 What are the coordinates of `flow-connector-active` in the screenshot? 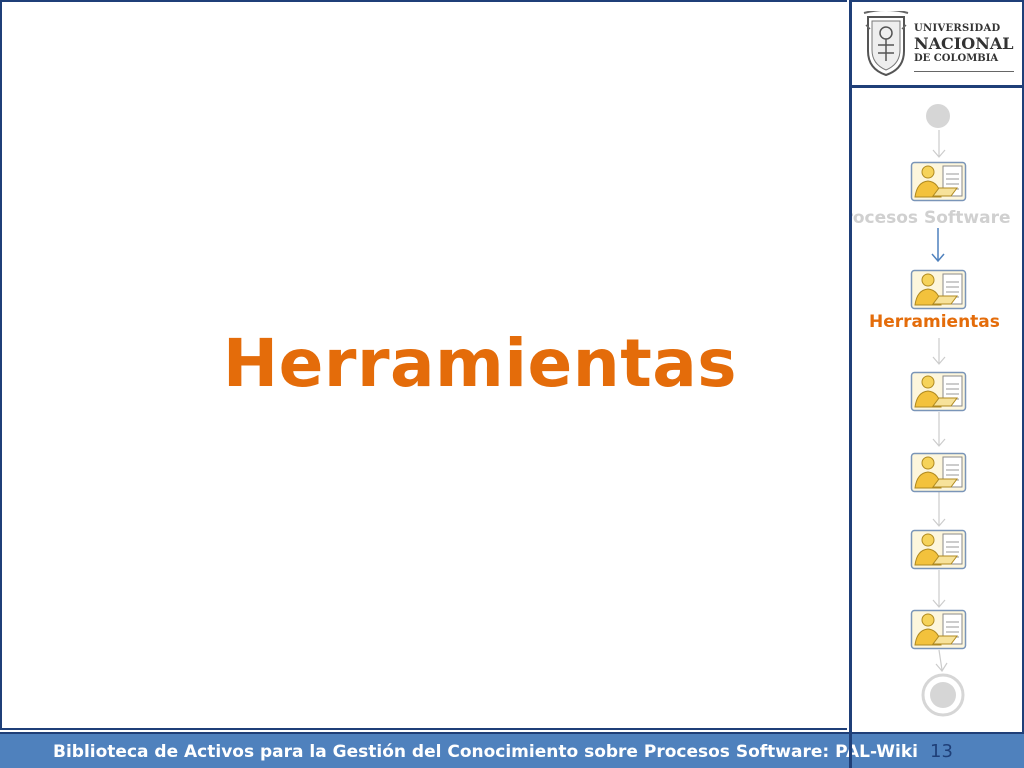 It's located at (938, 245).